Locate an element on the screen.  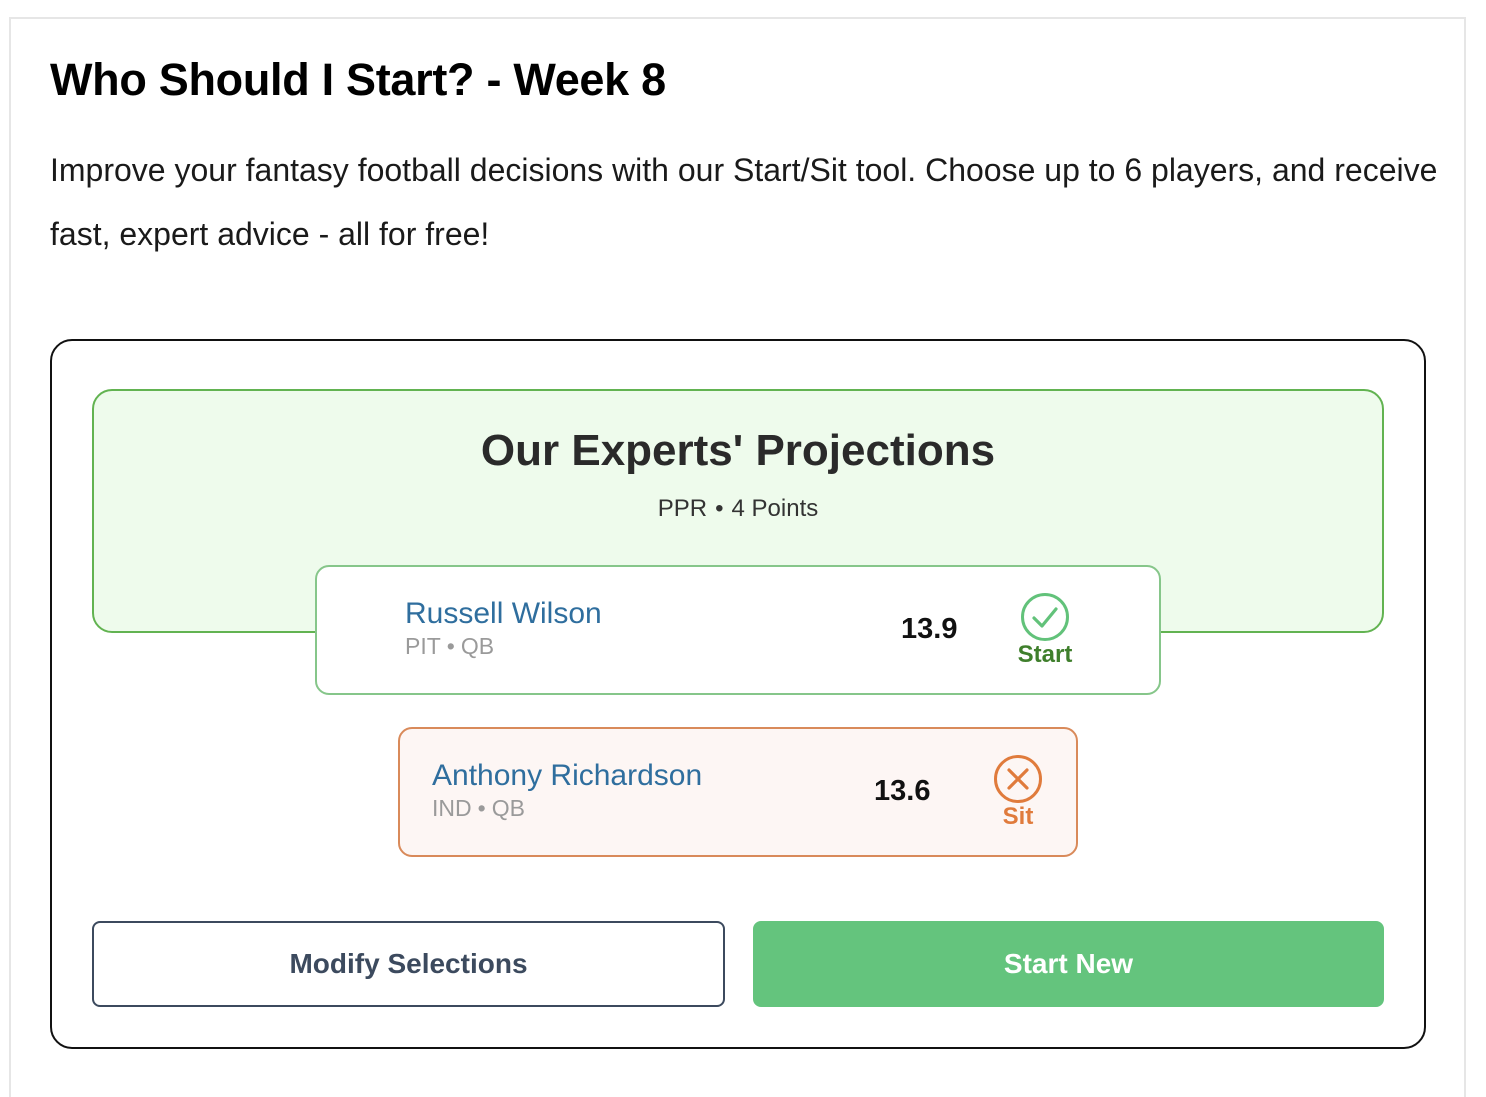
player-card-sit: Anthony Richardson IND • QB 13.6 Sit is located at coordinates (738, 792).